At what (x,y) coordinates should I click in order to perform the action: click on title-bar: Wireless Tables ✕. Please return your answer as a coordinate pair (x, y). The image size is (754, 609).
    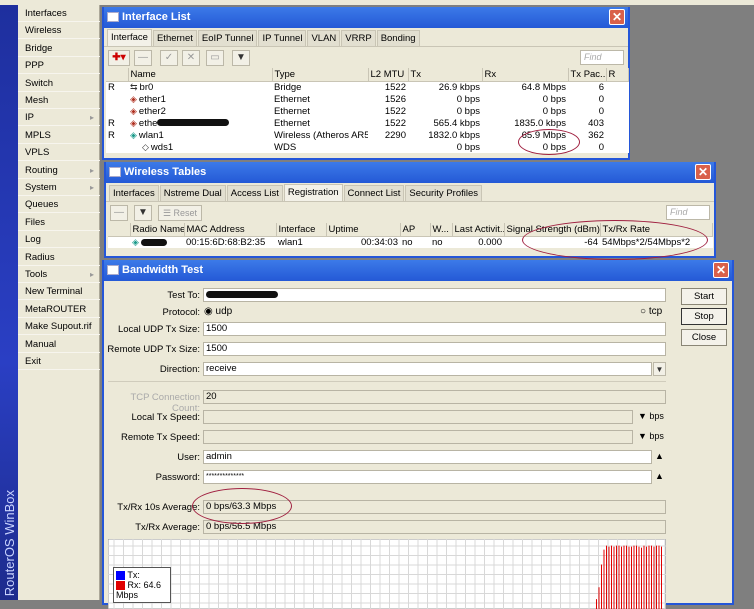
    Looking at the image, I should click on (410, 172).